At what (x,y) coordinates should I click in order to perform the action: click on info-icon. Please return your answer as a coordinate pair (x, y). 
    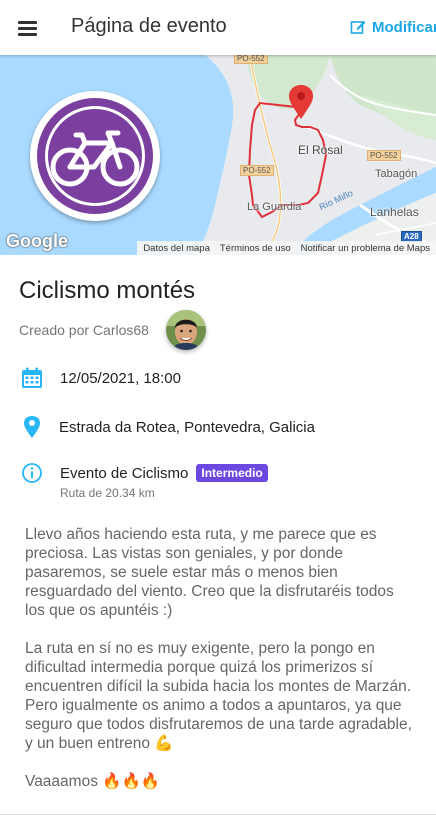
    Looking at the image, I should click on (32, 473).